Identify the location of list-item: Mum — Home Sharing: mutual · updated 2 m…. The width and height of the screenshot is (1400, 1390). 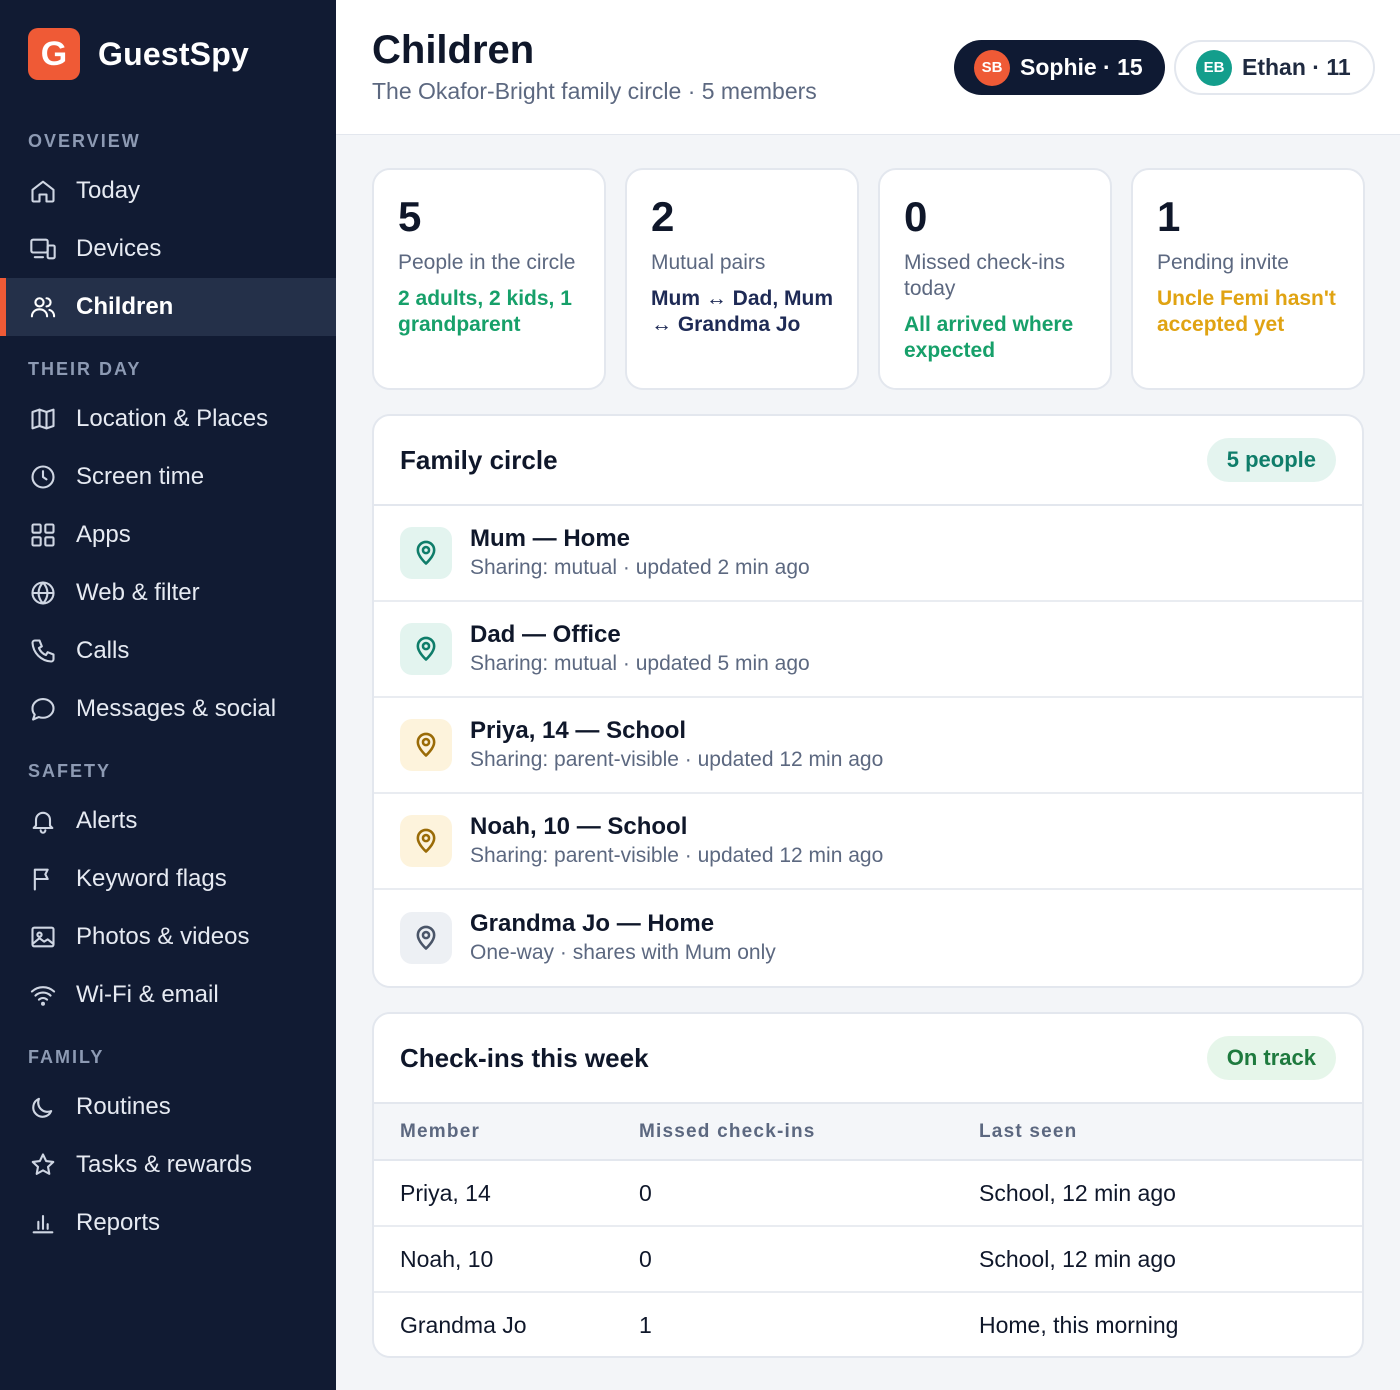
(868, 554).